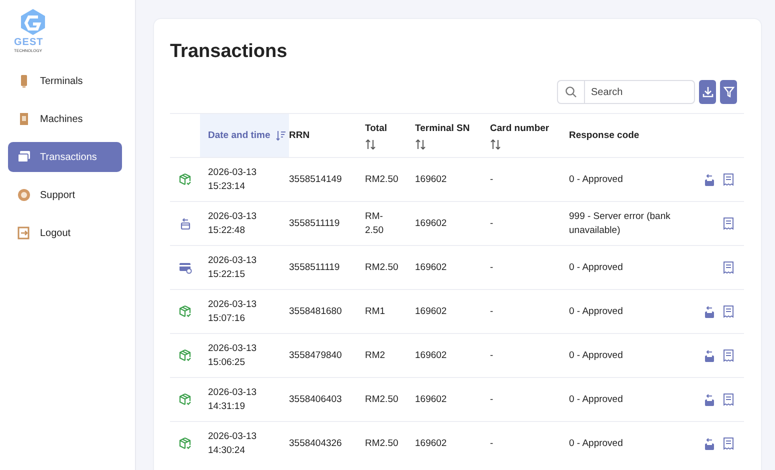  Describe the element at coordinates (316, 179) in the screenshot. I see `table-cell-text: 3558514149` at that location.